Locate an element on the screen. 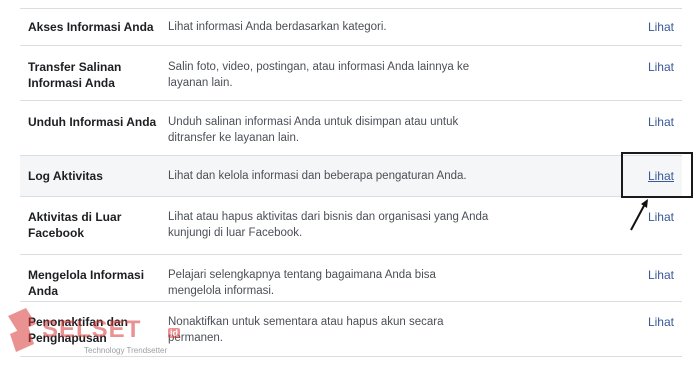  annotation-arrow-icon is located at coordinates (639, 215).